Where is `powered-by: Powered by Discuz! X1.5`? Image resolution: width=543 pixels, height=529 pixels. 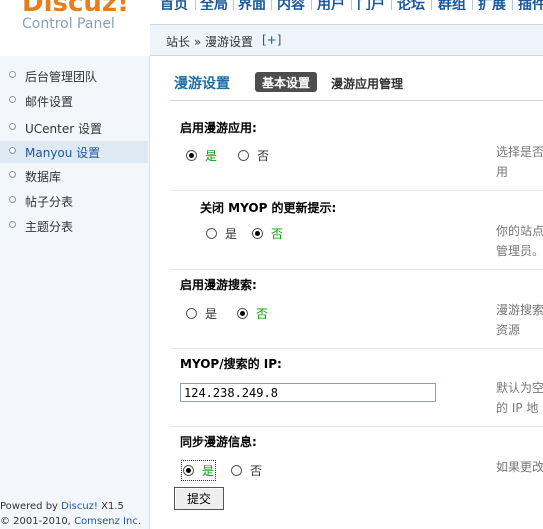 powered-by: Powered by Discuz! X1.5 is located at coordinates (62, 506).